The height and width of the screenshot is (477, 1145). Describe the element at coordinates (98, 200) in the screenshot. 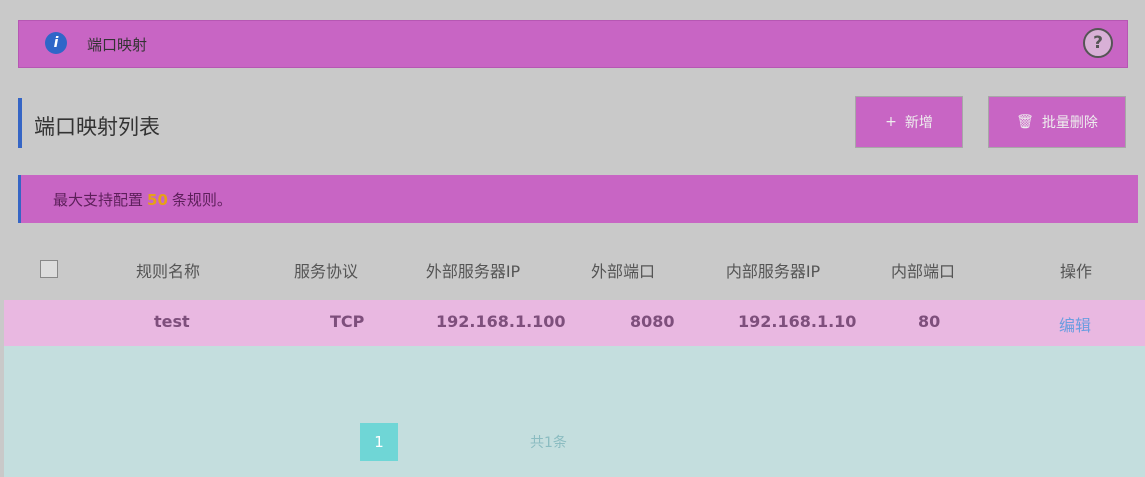

I see `notice-prefix: 最大支持配置` at that location.